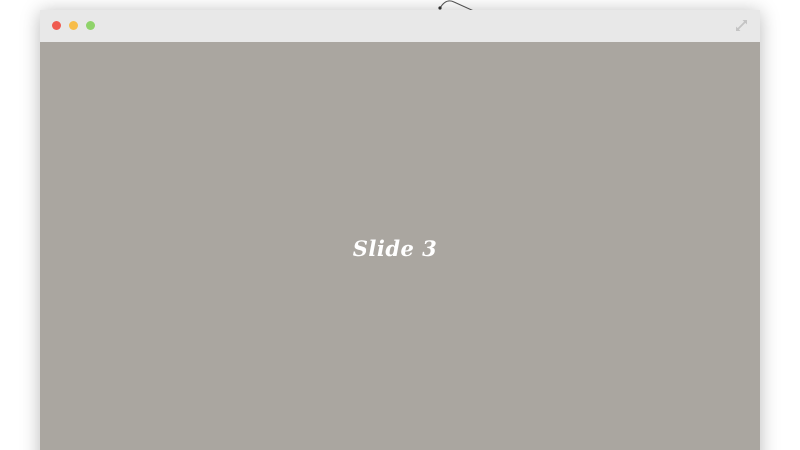 The width and height of the screenshot is (800, 450). I want to click on zoom-window-button, so click(90, 25).